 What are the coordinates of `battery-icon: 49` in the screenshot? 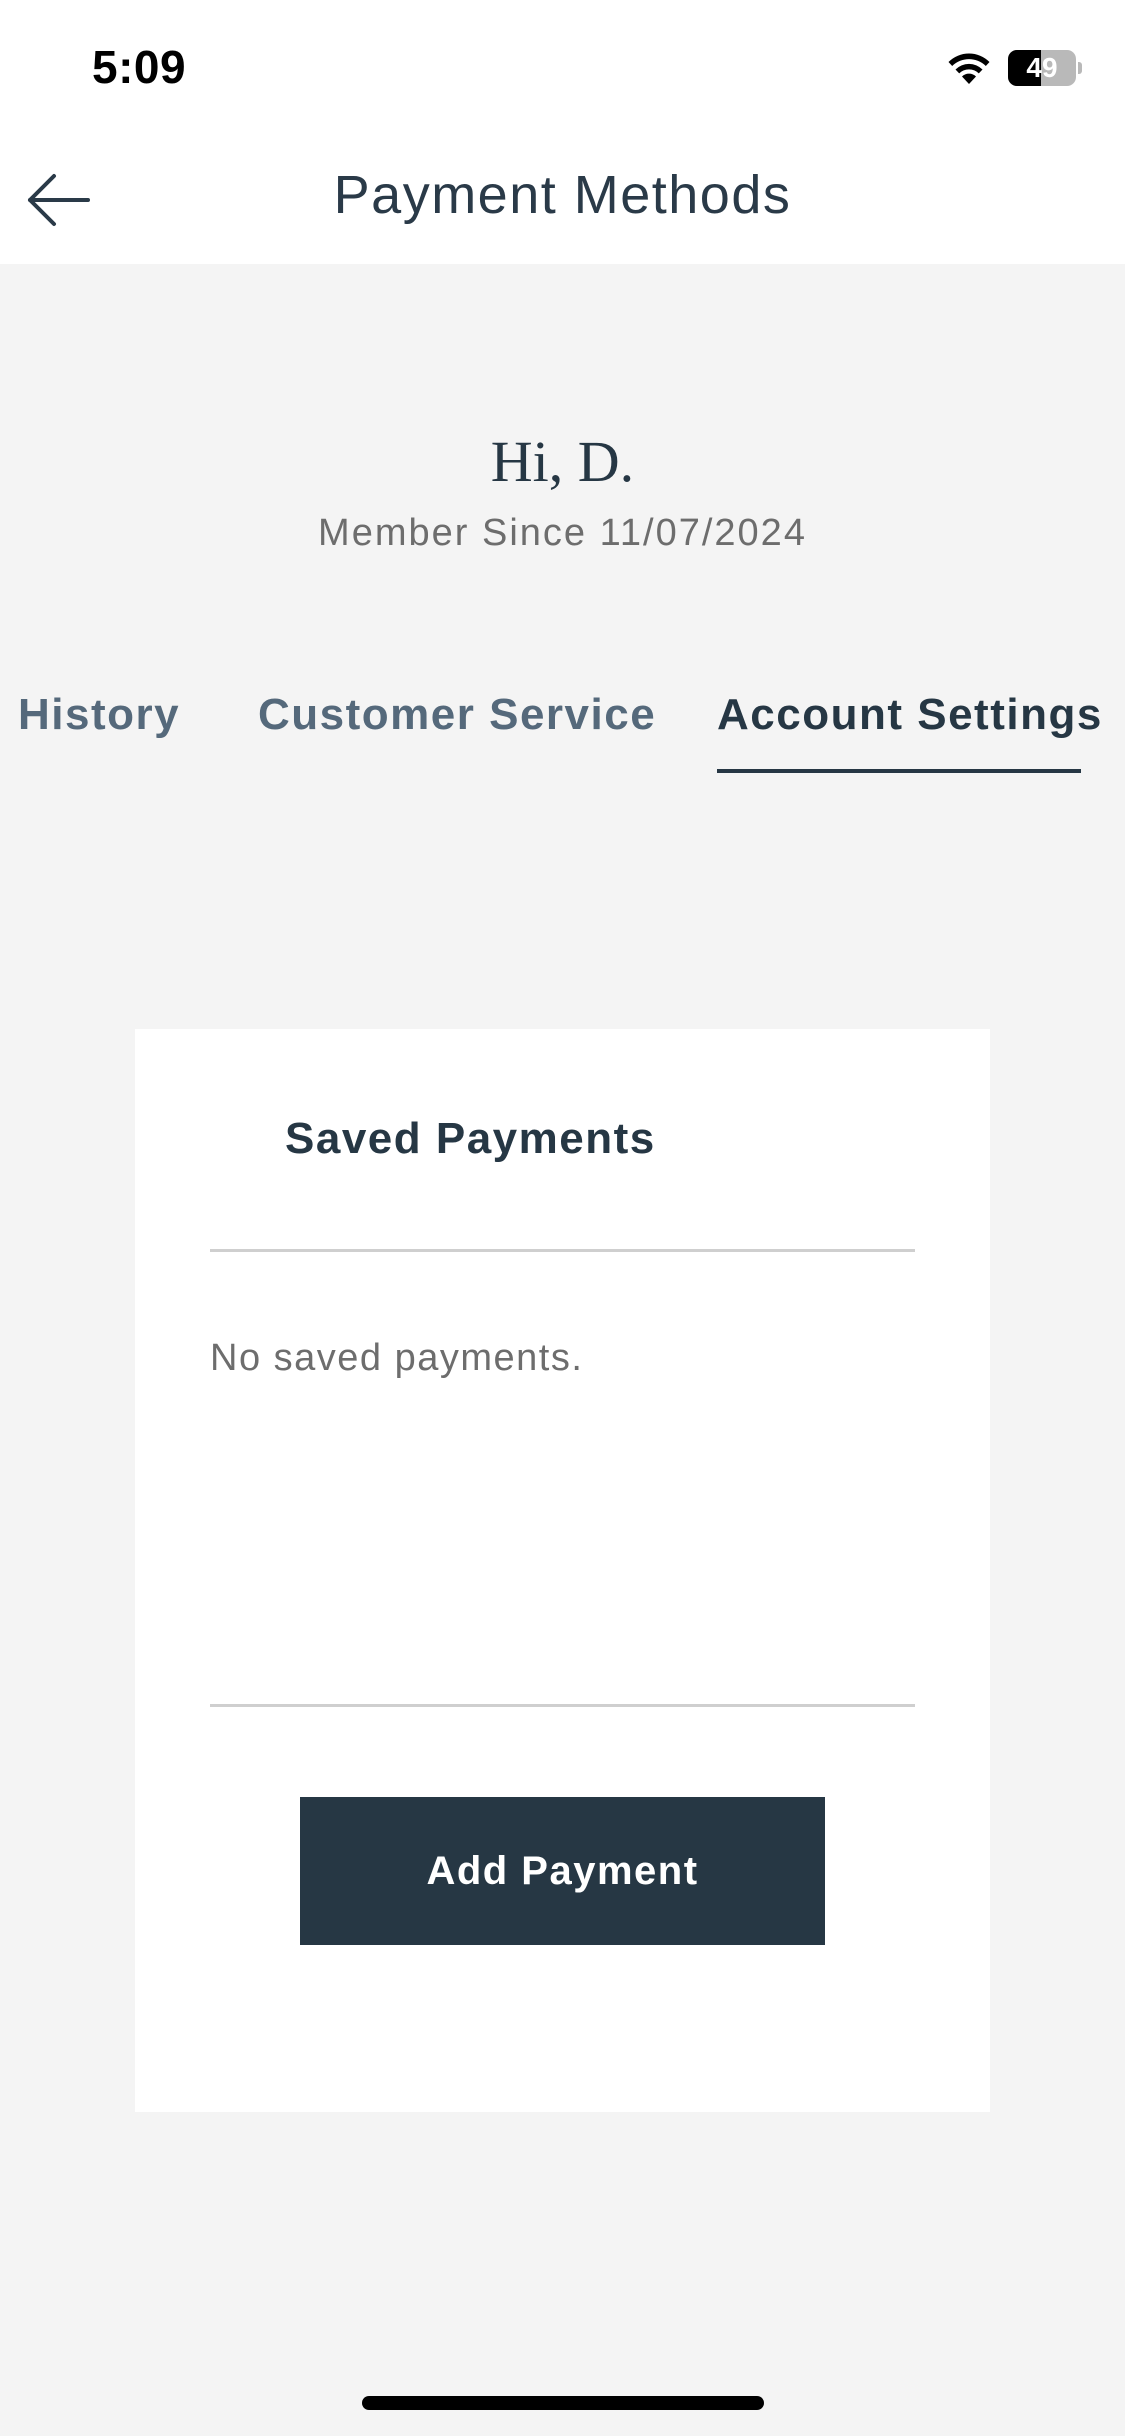 It's located at (1045, 68).